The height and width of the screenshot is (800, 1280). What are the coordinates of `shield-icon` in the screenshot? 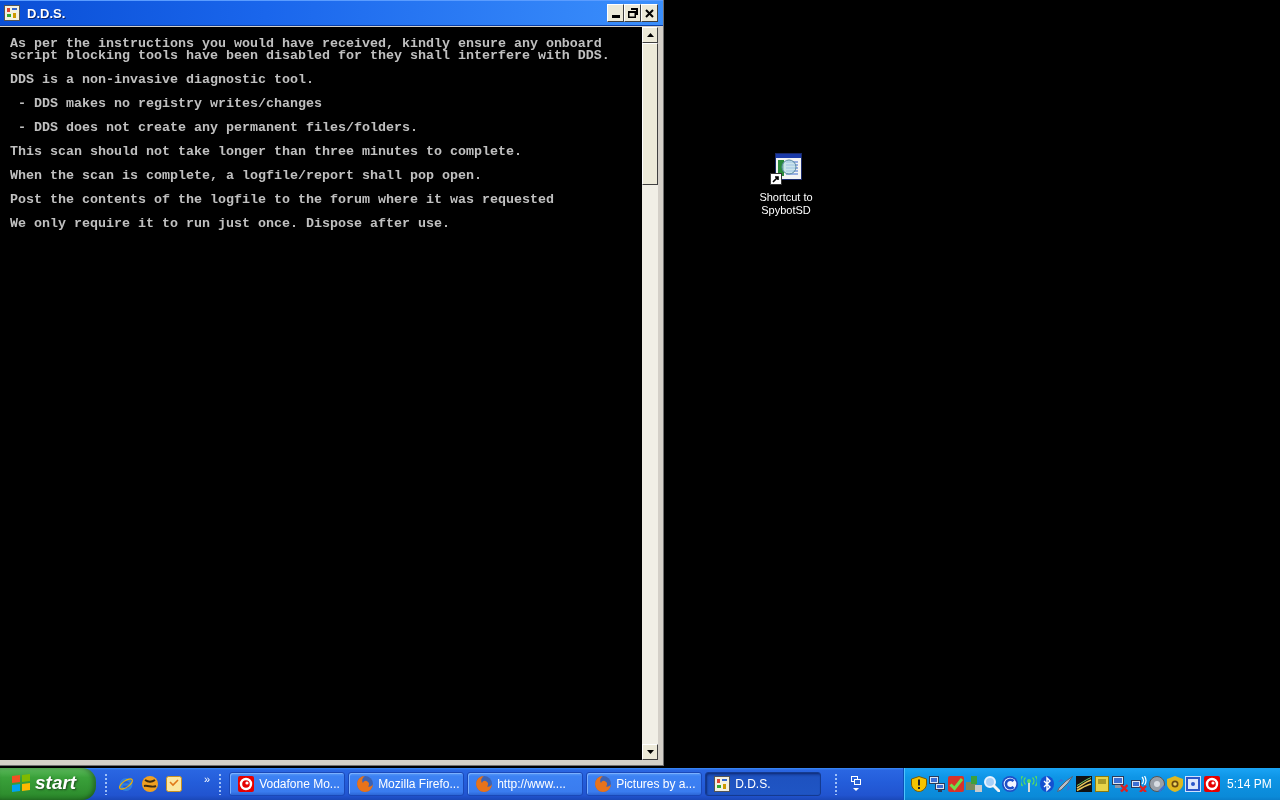 It's located at (919, 784).